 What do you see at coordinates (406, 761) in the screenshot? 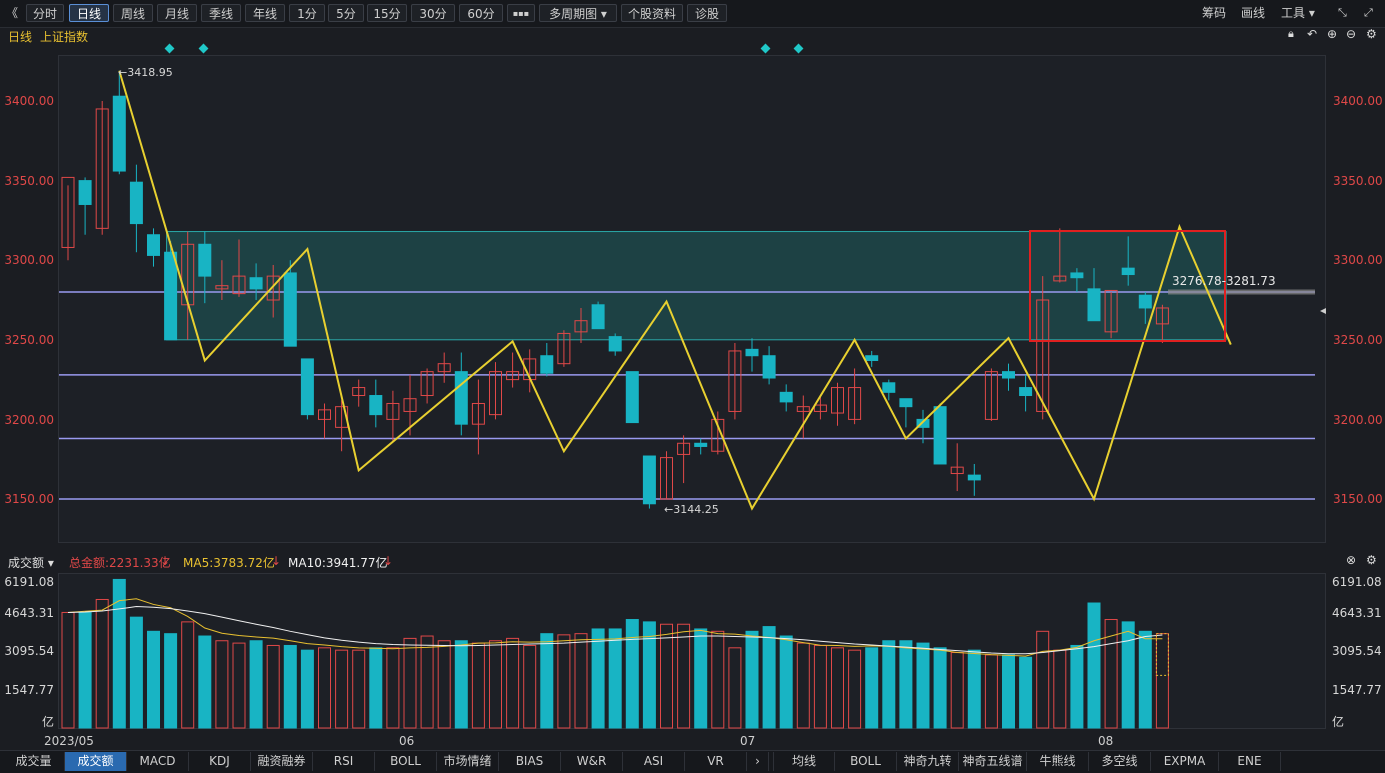
I see `tab-boll: BOLL` at bounding box center [406, 761].